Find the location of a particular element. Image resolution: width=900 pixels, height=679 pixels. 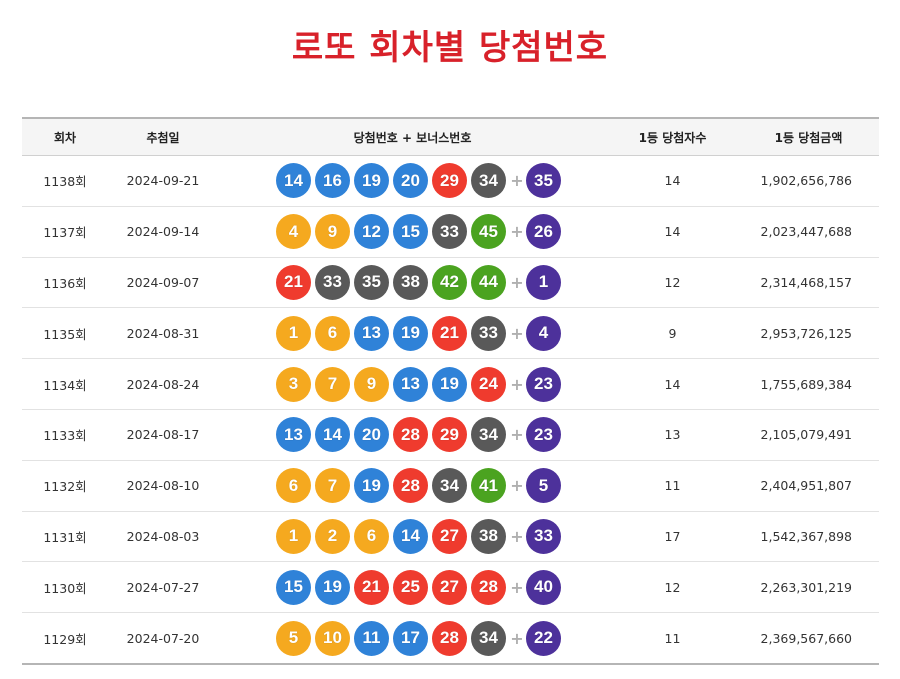

number-ball: 17 is located at coordinates (410, 638).